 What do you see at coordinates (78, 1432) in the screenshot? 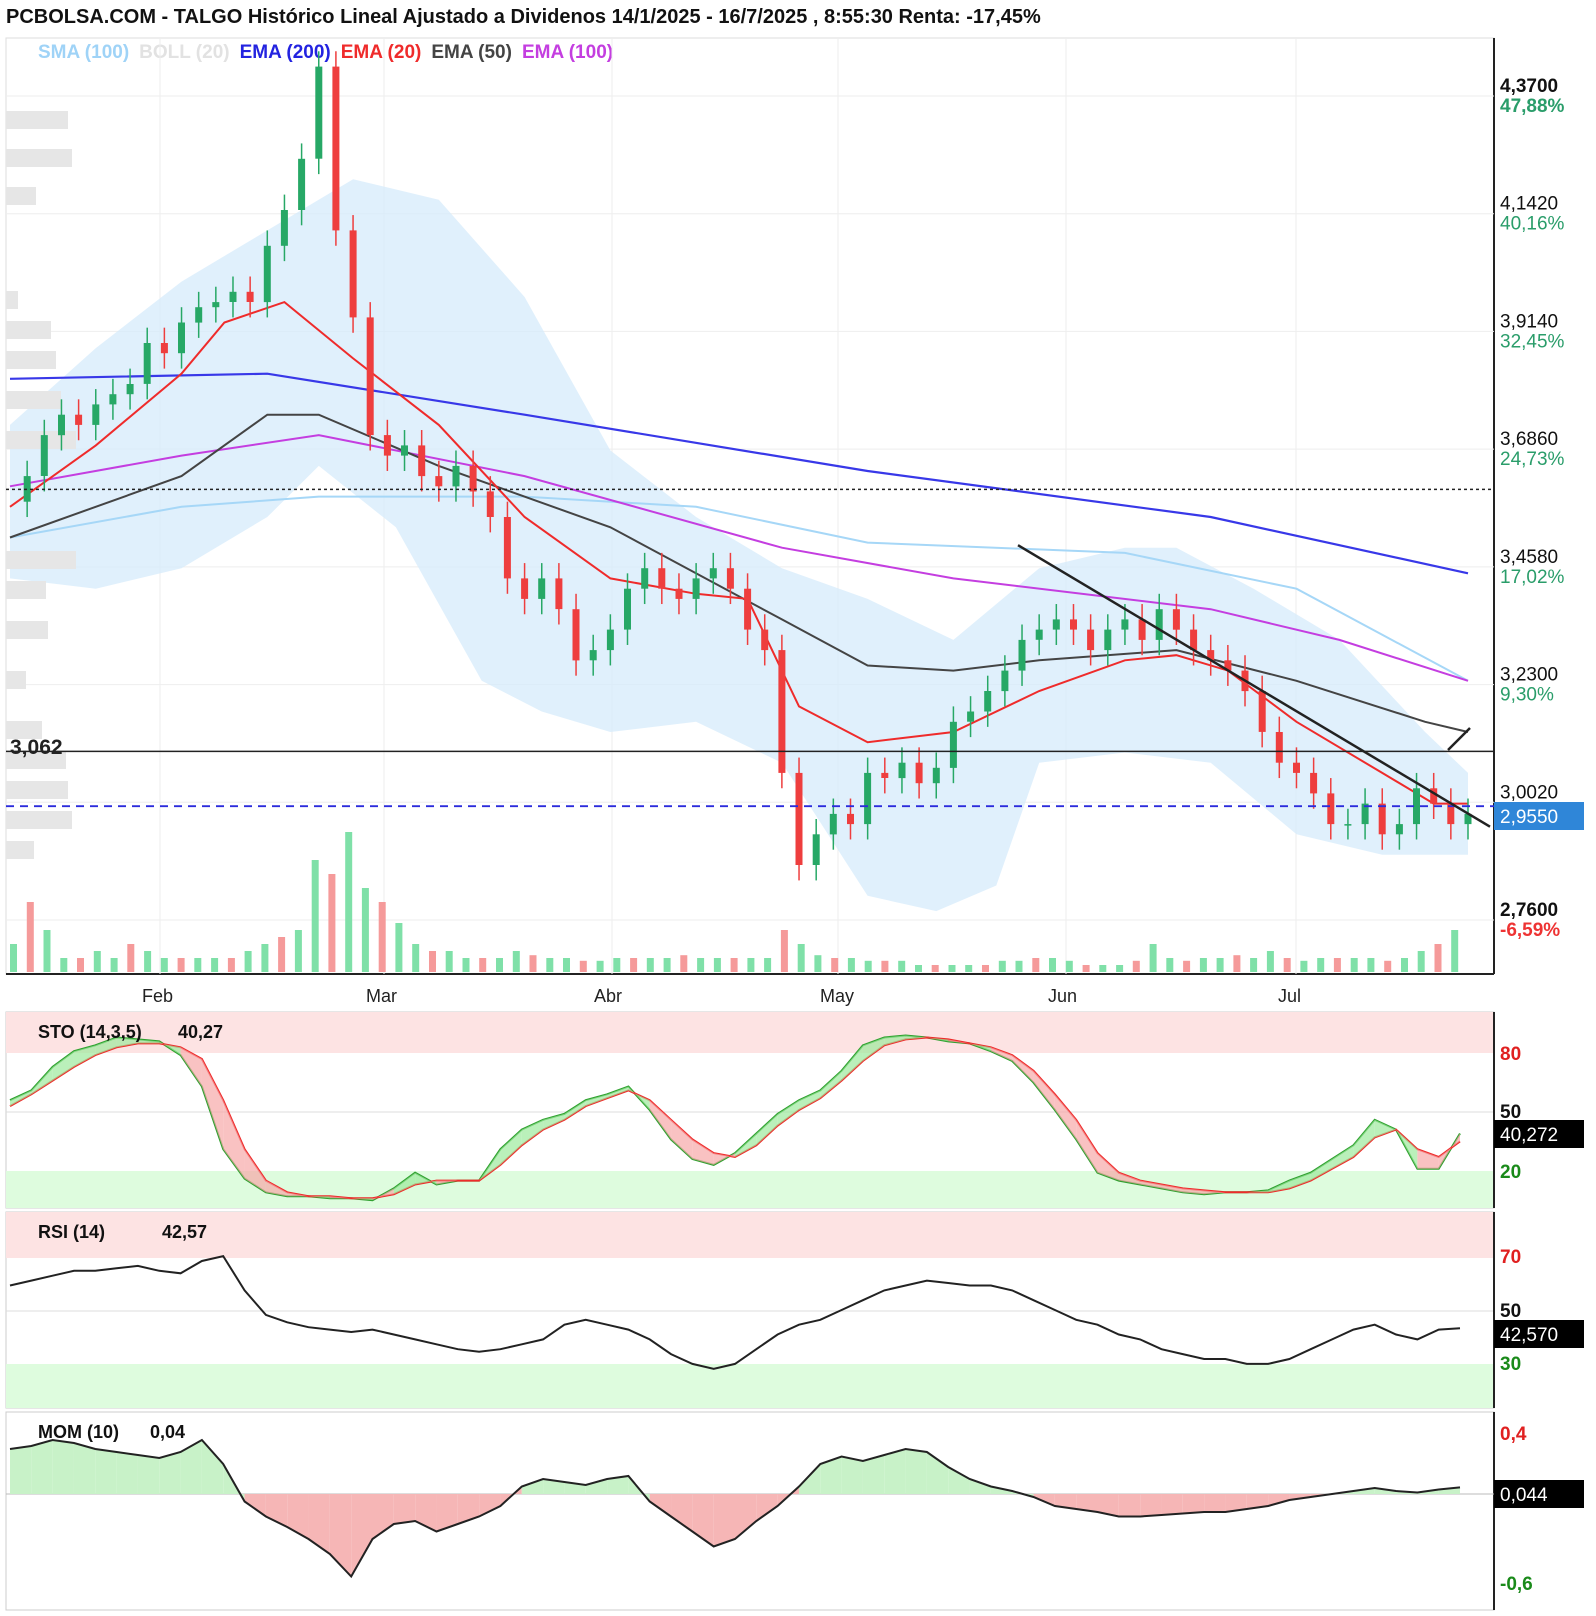
I see `mom-label: MOM (10)` at bounding box center [78, 1432].